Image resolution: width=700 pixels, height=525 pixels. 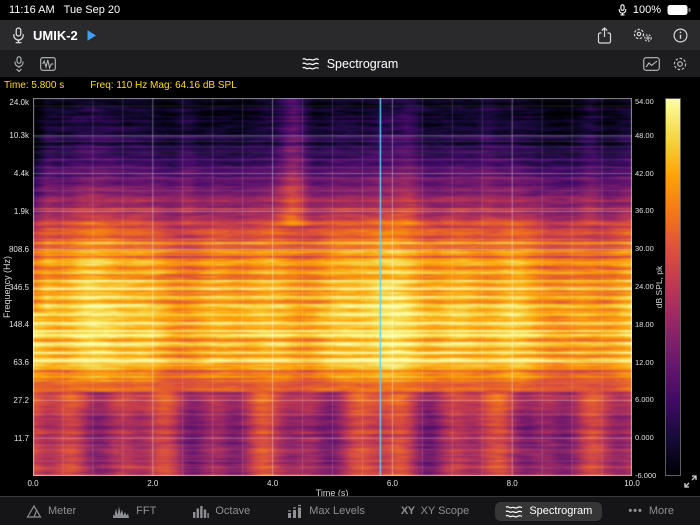 What do you see at coordinates (680, 35) in the screenshot?
I see `info-button` at bounding box center [680, 35].